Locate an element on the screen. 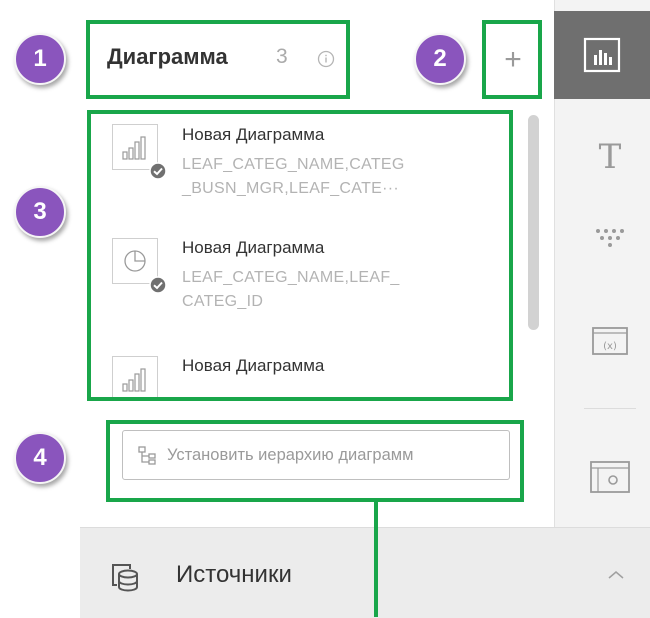 This screenshot has height=618, width=650. chevron-up-icon is located at coordinates (616, 575).